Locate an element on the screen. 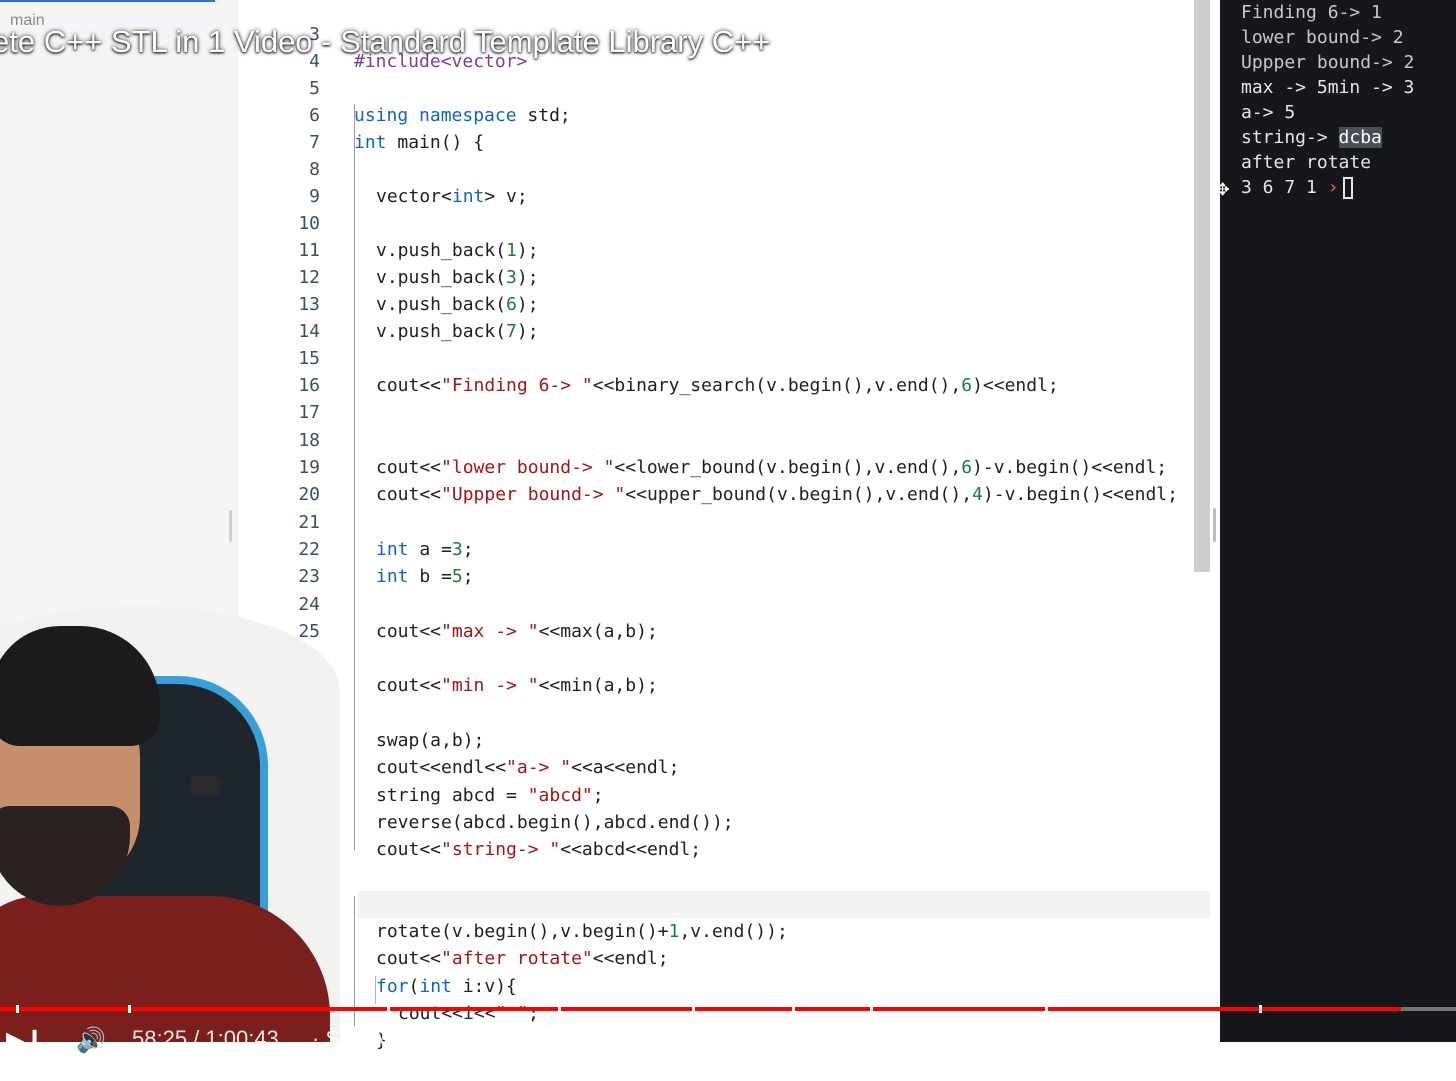 This screenshot has height=1081, width=1456. code-line: 24 cout<<"max -> "<<max(a,b); is located at coordinates (724, 603).